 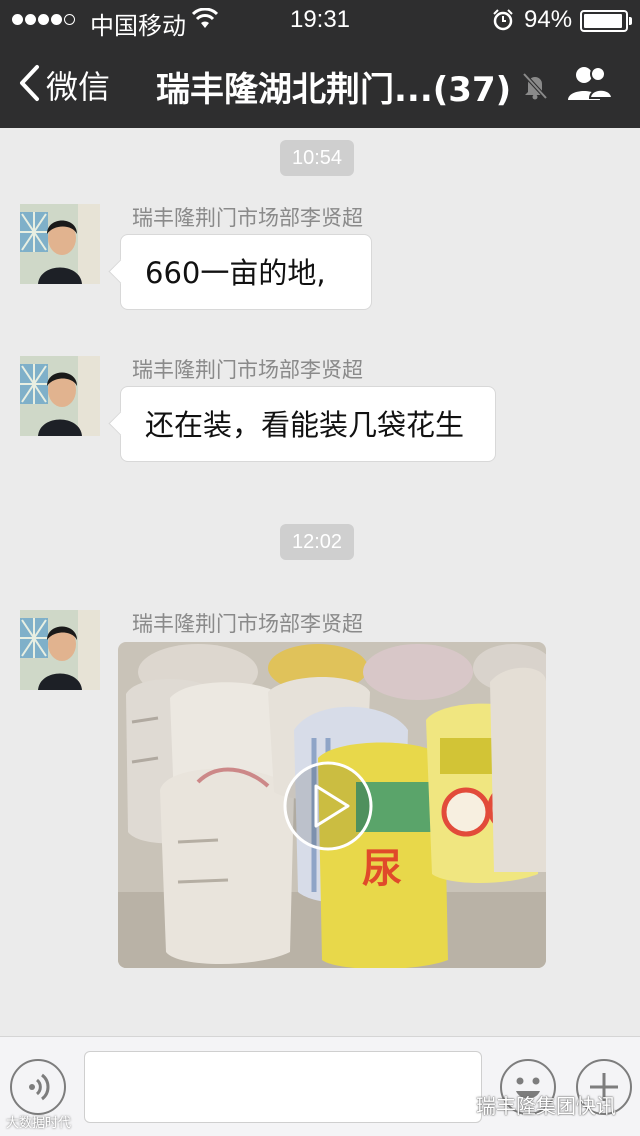 What do you see at coordinates (328, 806) in the screenshot?
I see `play-icon` at bounding box center [328, 806].